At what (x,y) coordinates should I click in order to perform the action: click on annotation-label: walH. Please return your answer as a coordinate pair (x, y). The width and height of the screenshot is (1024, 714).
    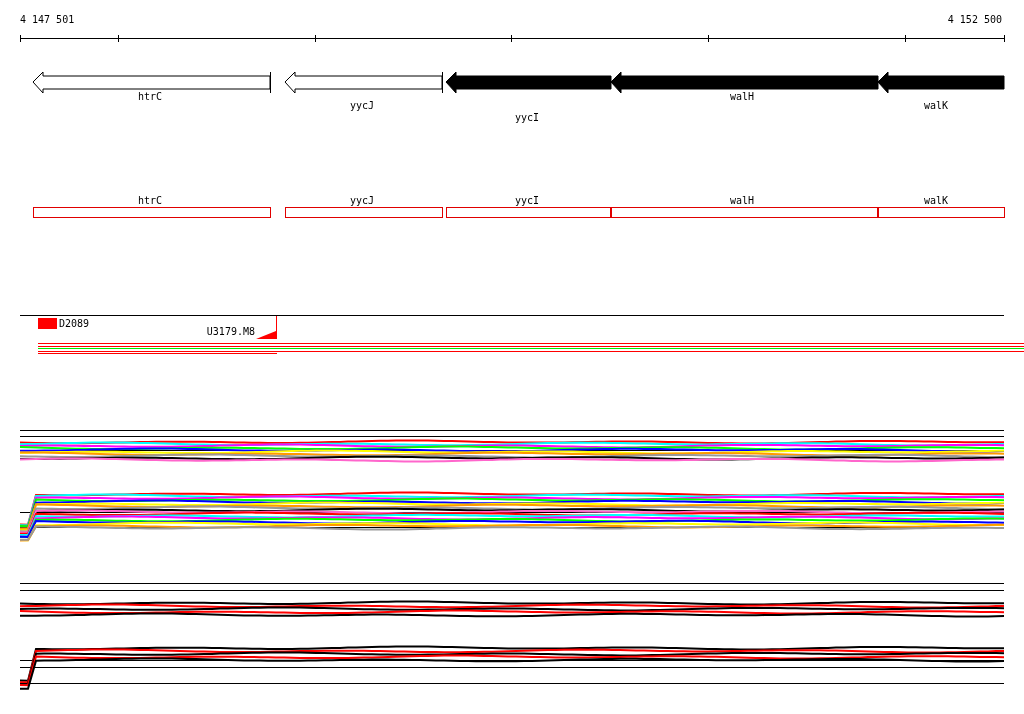
    Looking at the image, I should click on (742, 200).